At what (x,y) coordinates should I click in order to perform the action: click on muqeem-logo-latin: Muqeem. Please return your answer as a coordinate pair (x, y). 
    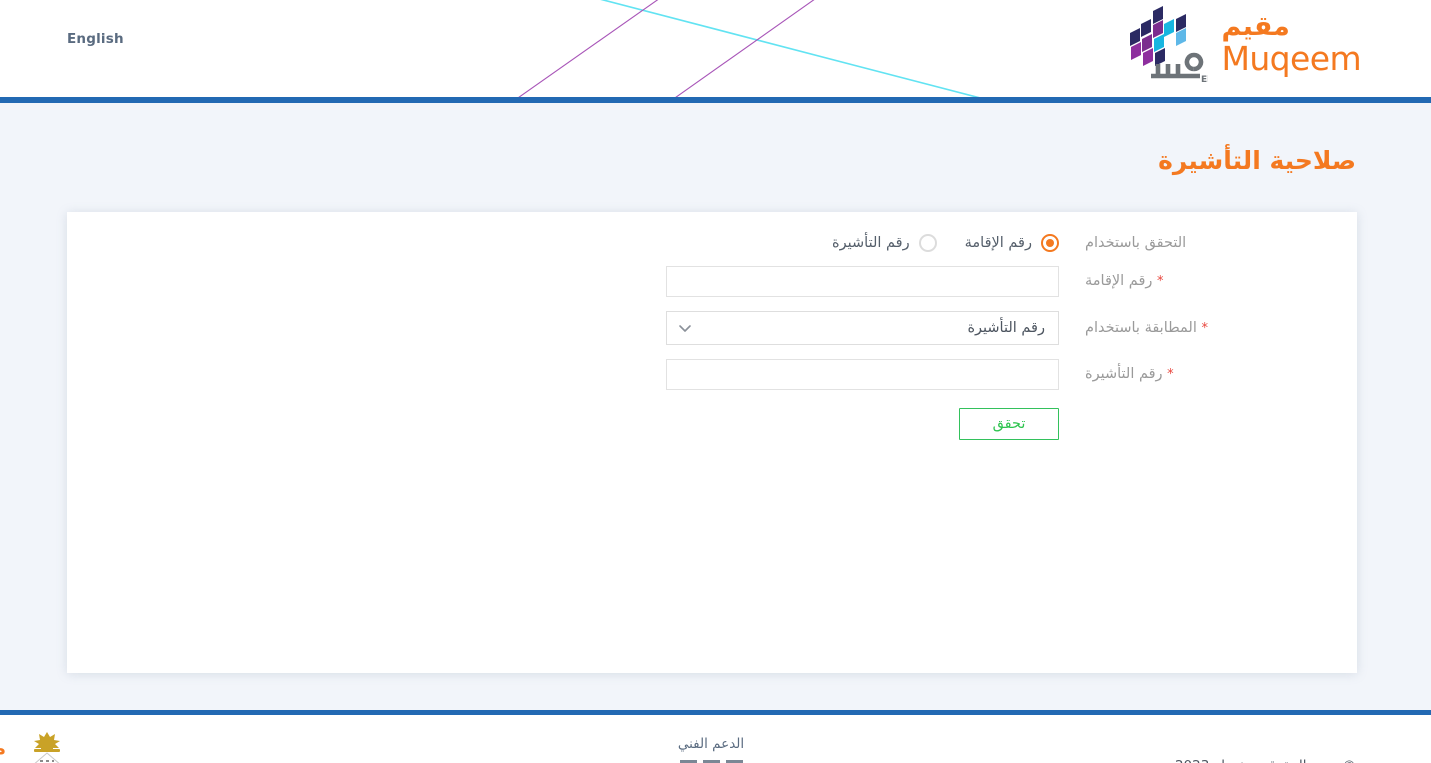
    Looking at the image, I should click on (1291, 58).